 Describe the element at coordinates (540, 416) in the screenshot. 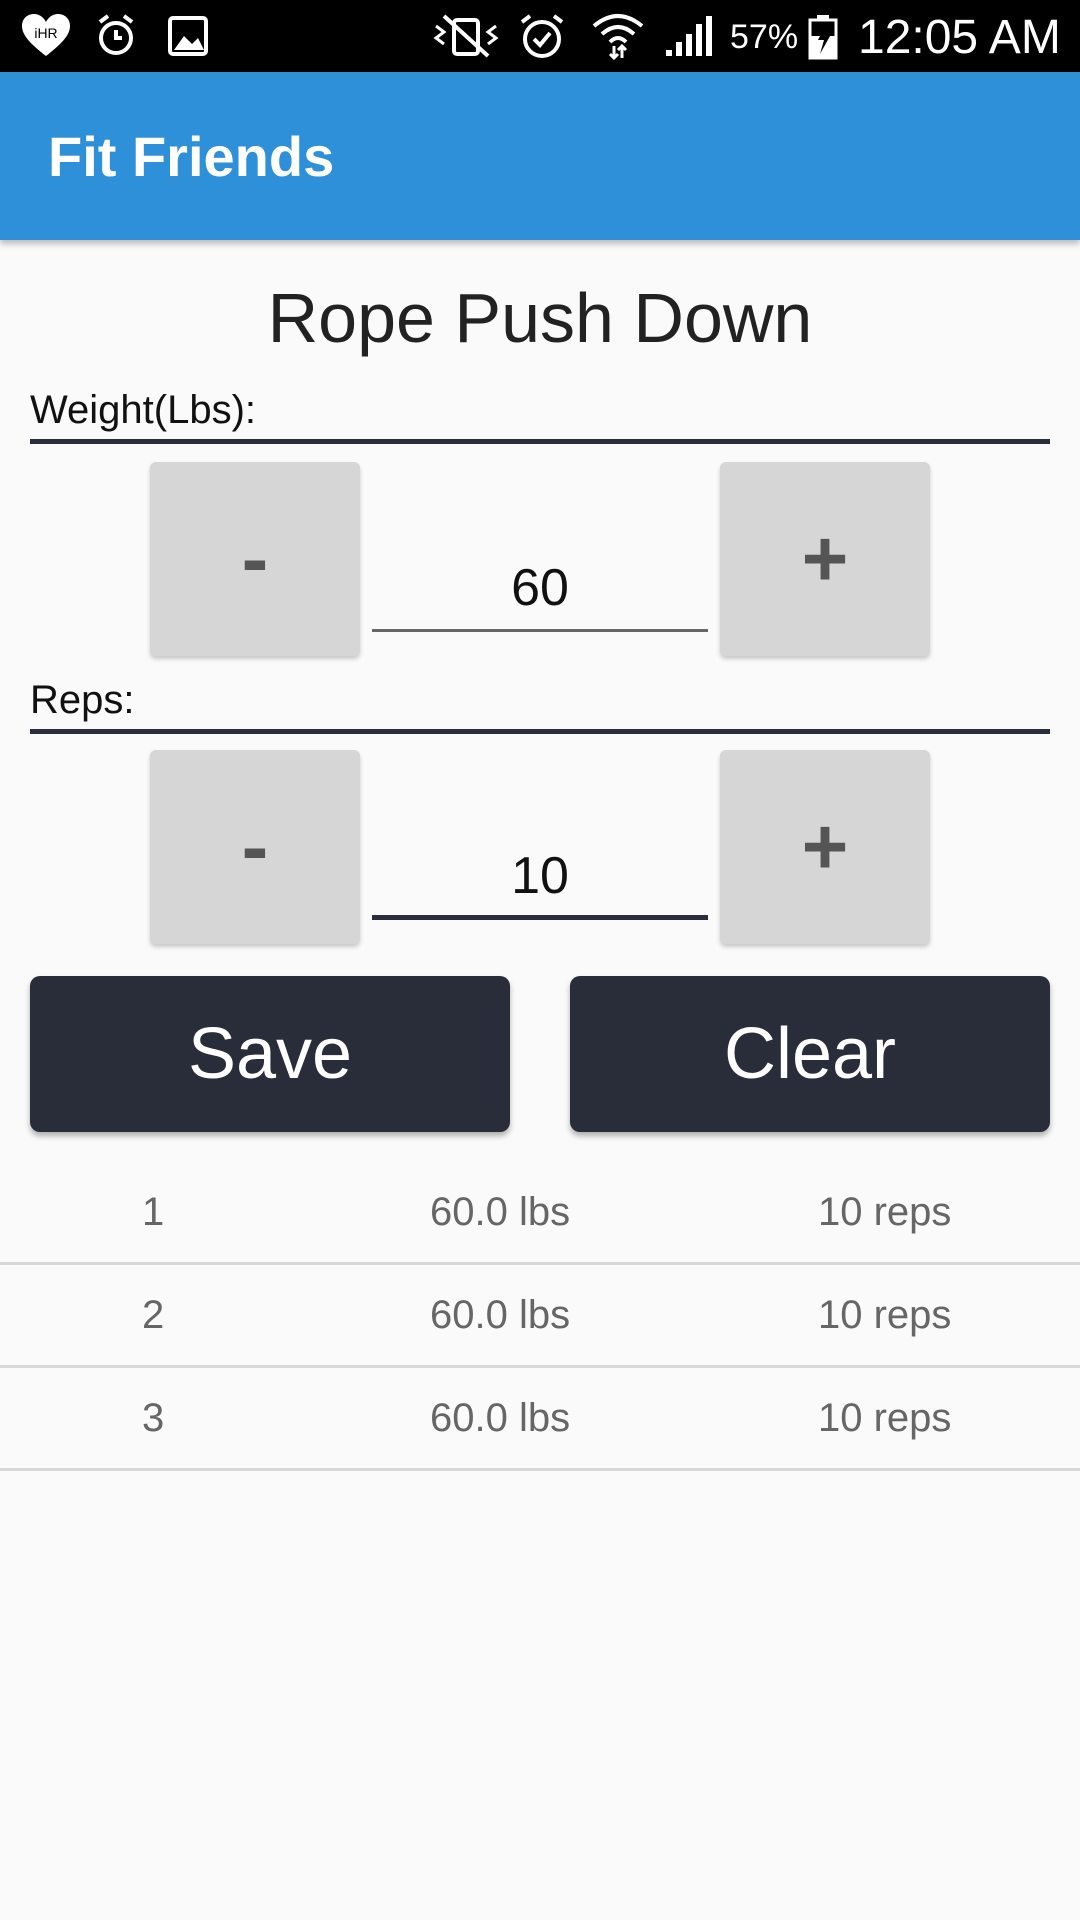

I see `weight-label: Weight(Lbs):` at that location.